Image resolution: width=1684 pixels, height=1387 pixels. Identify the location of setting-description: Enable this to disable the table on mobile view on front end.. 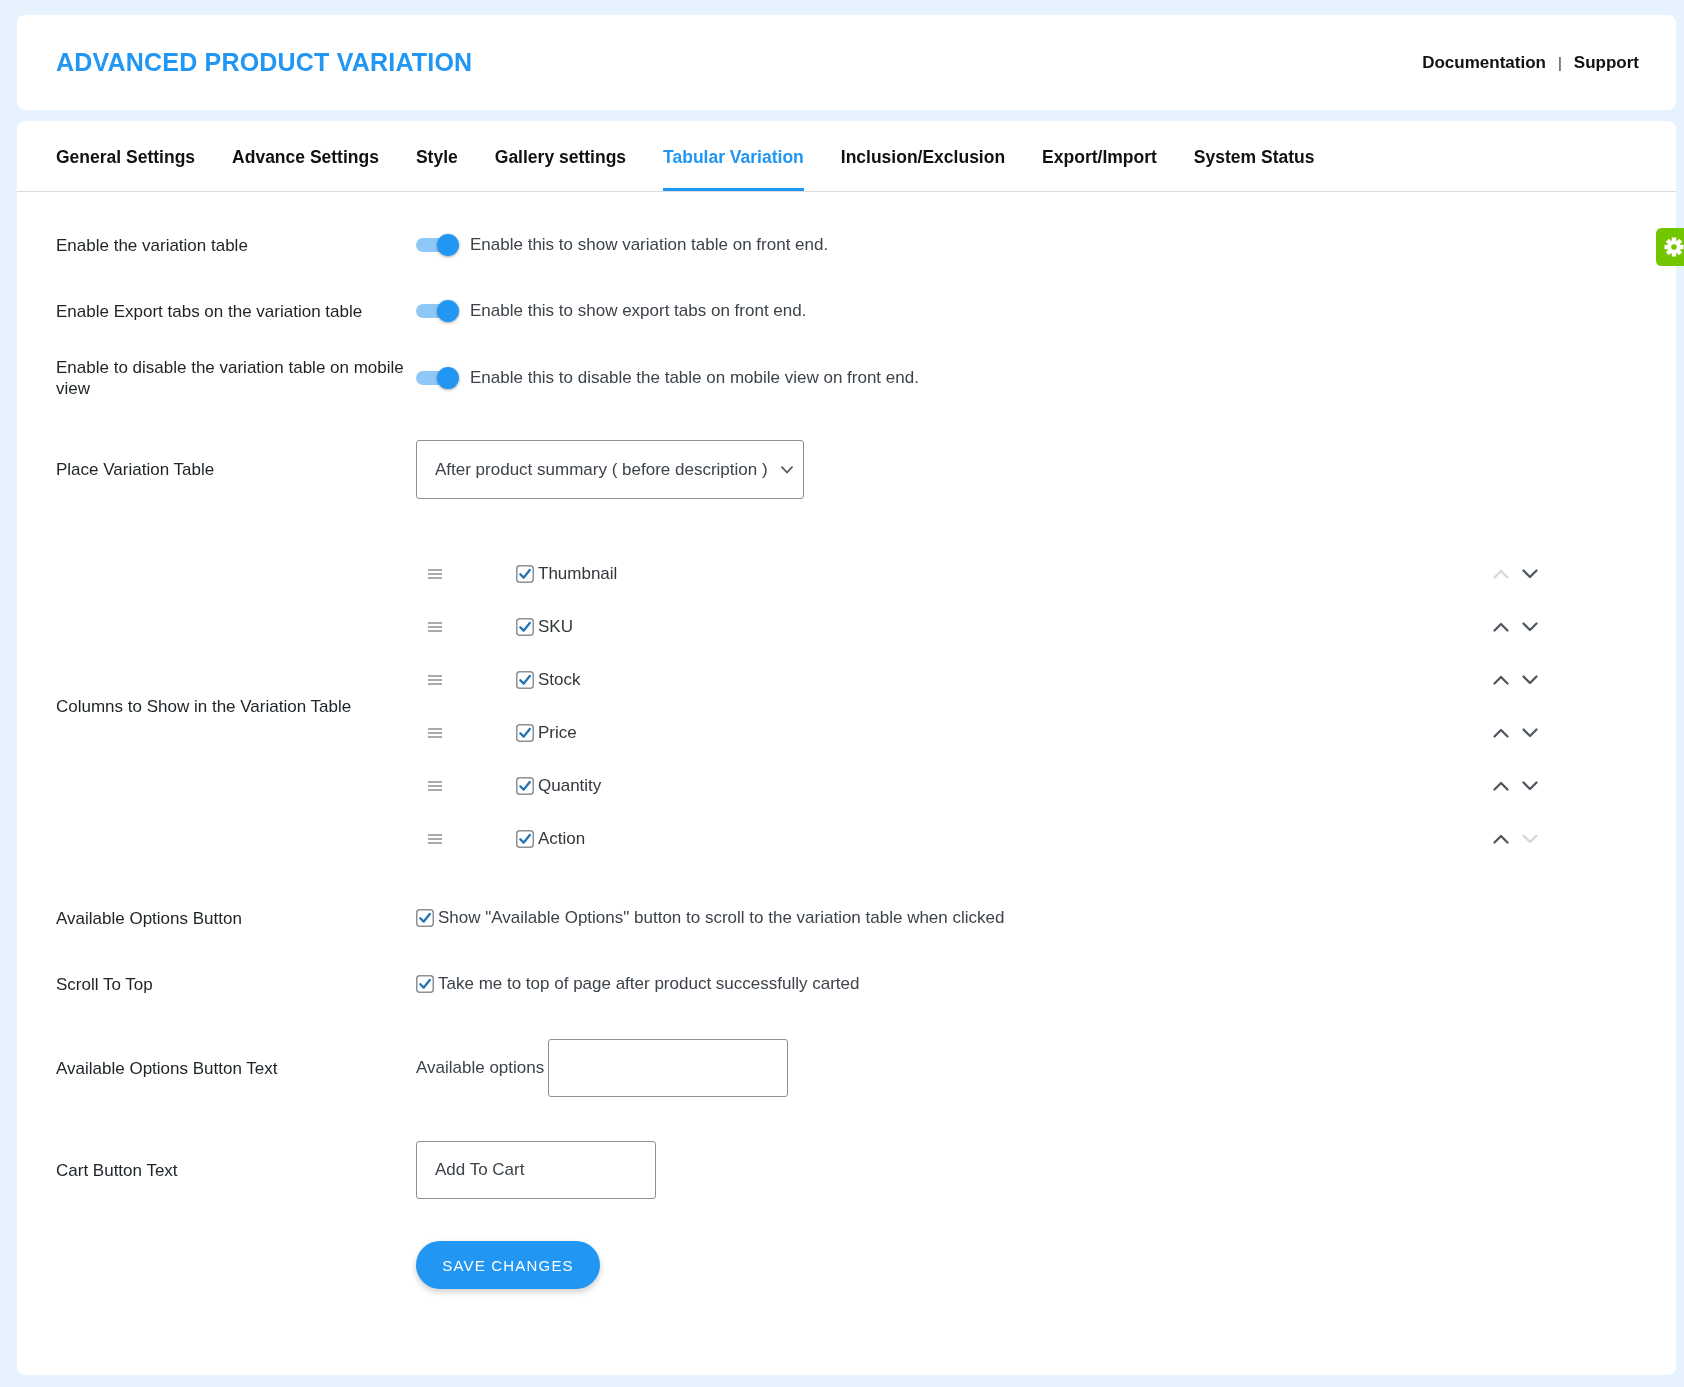
(694, 378).